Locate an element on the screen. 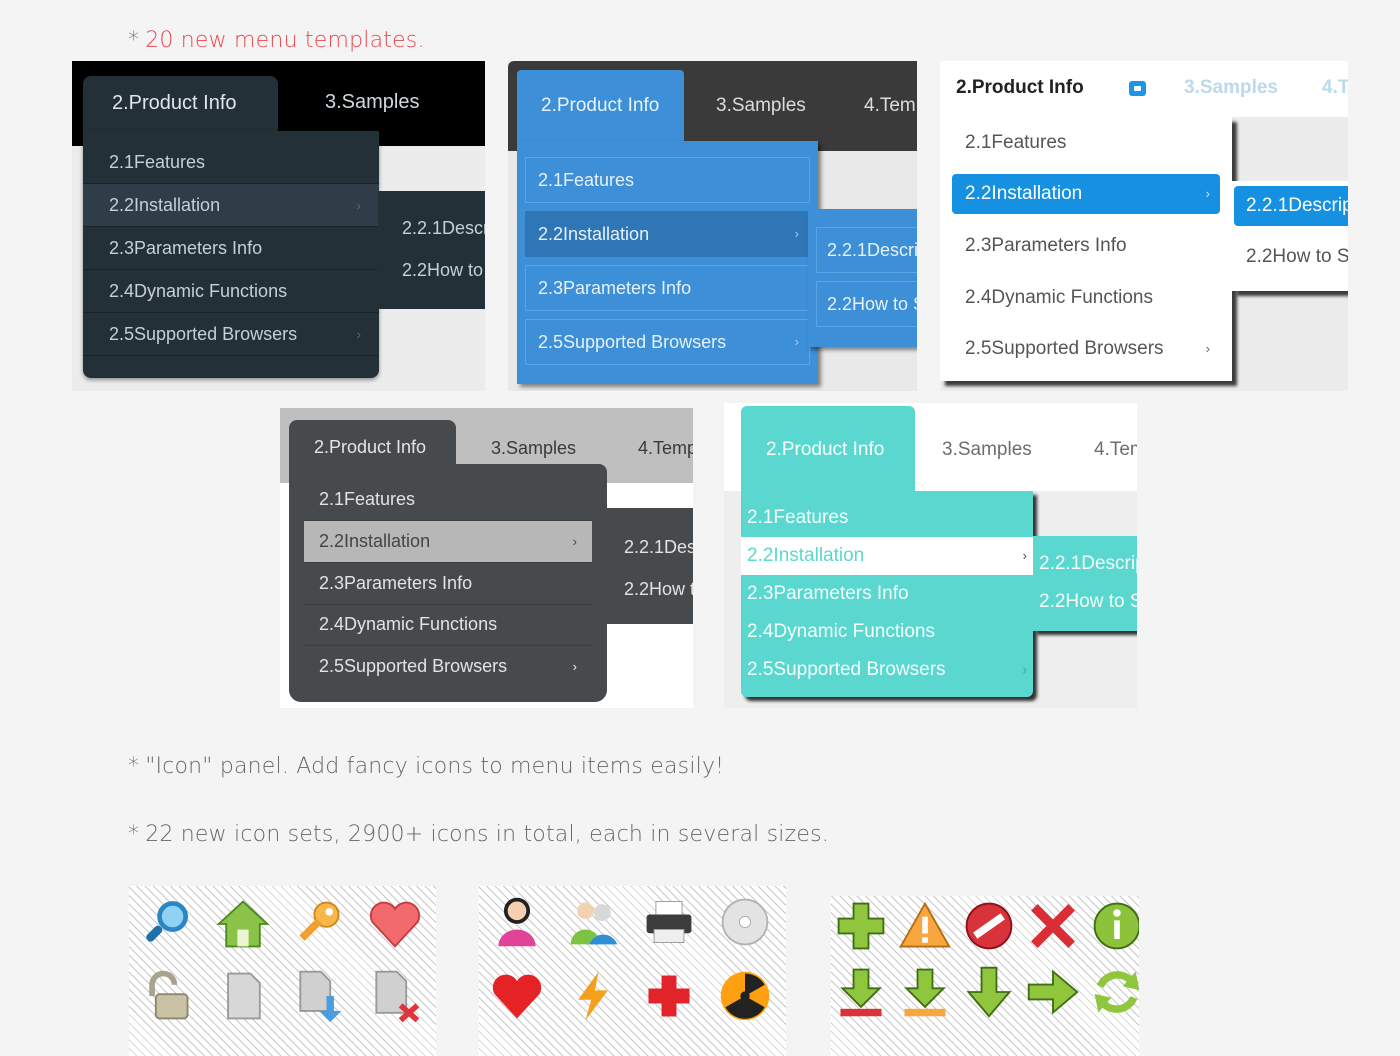 Image resolution: width=1400 pixels, height=1056 pixels. disc-icon is located at coordinates (745, 922).